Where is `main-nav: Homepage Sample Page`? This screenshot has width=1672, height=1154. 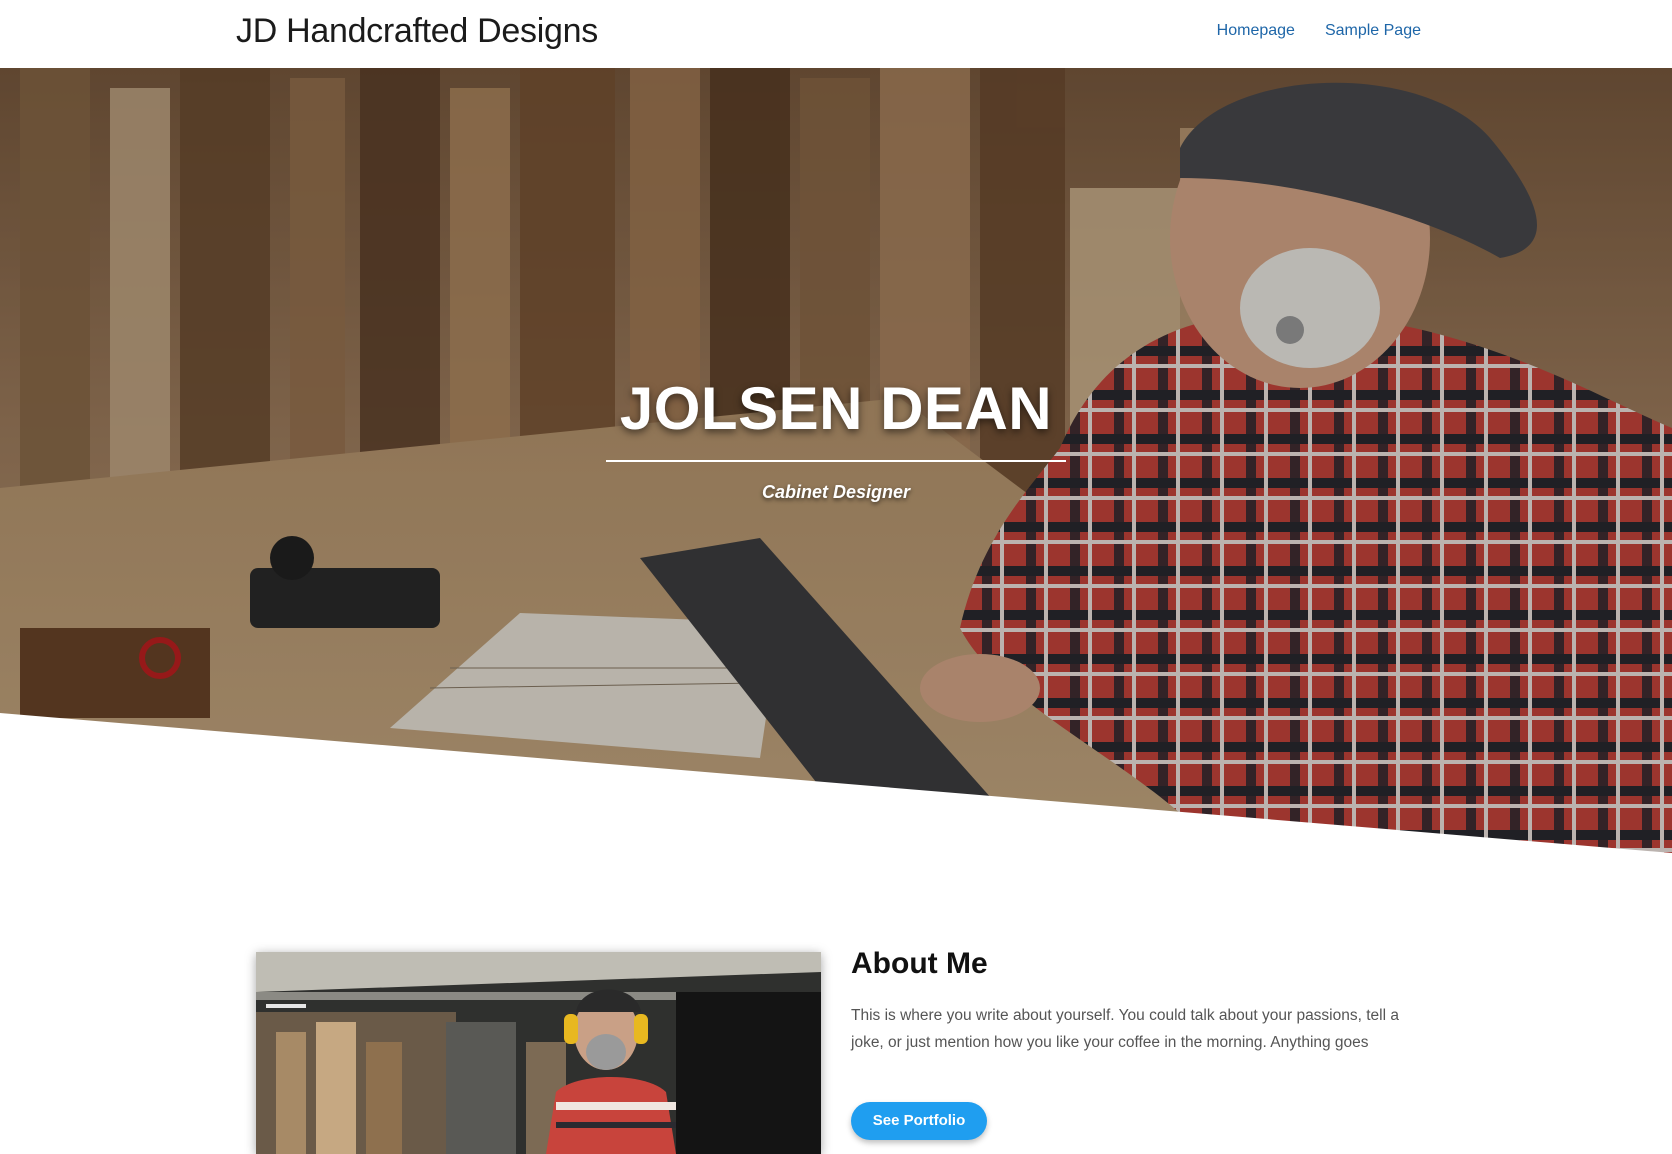 main-nav: Homepage Sample Page is located at coordinates (1319, 31).